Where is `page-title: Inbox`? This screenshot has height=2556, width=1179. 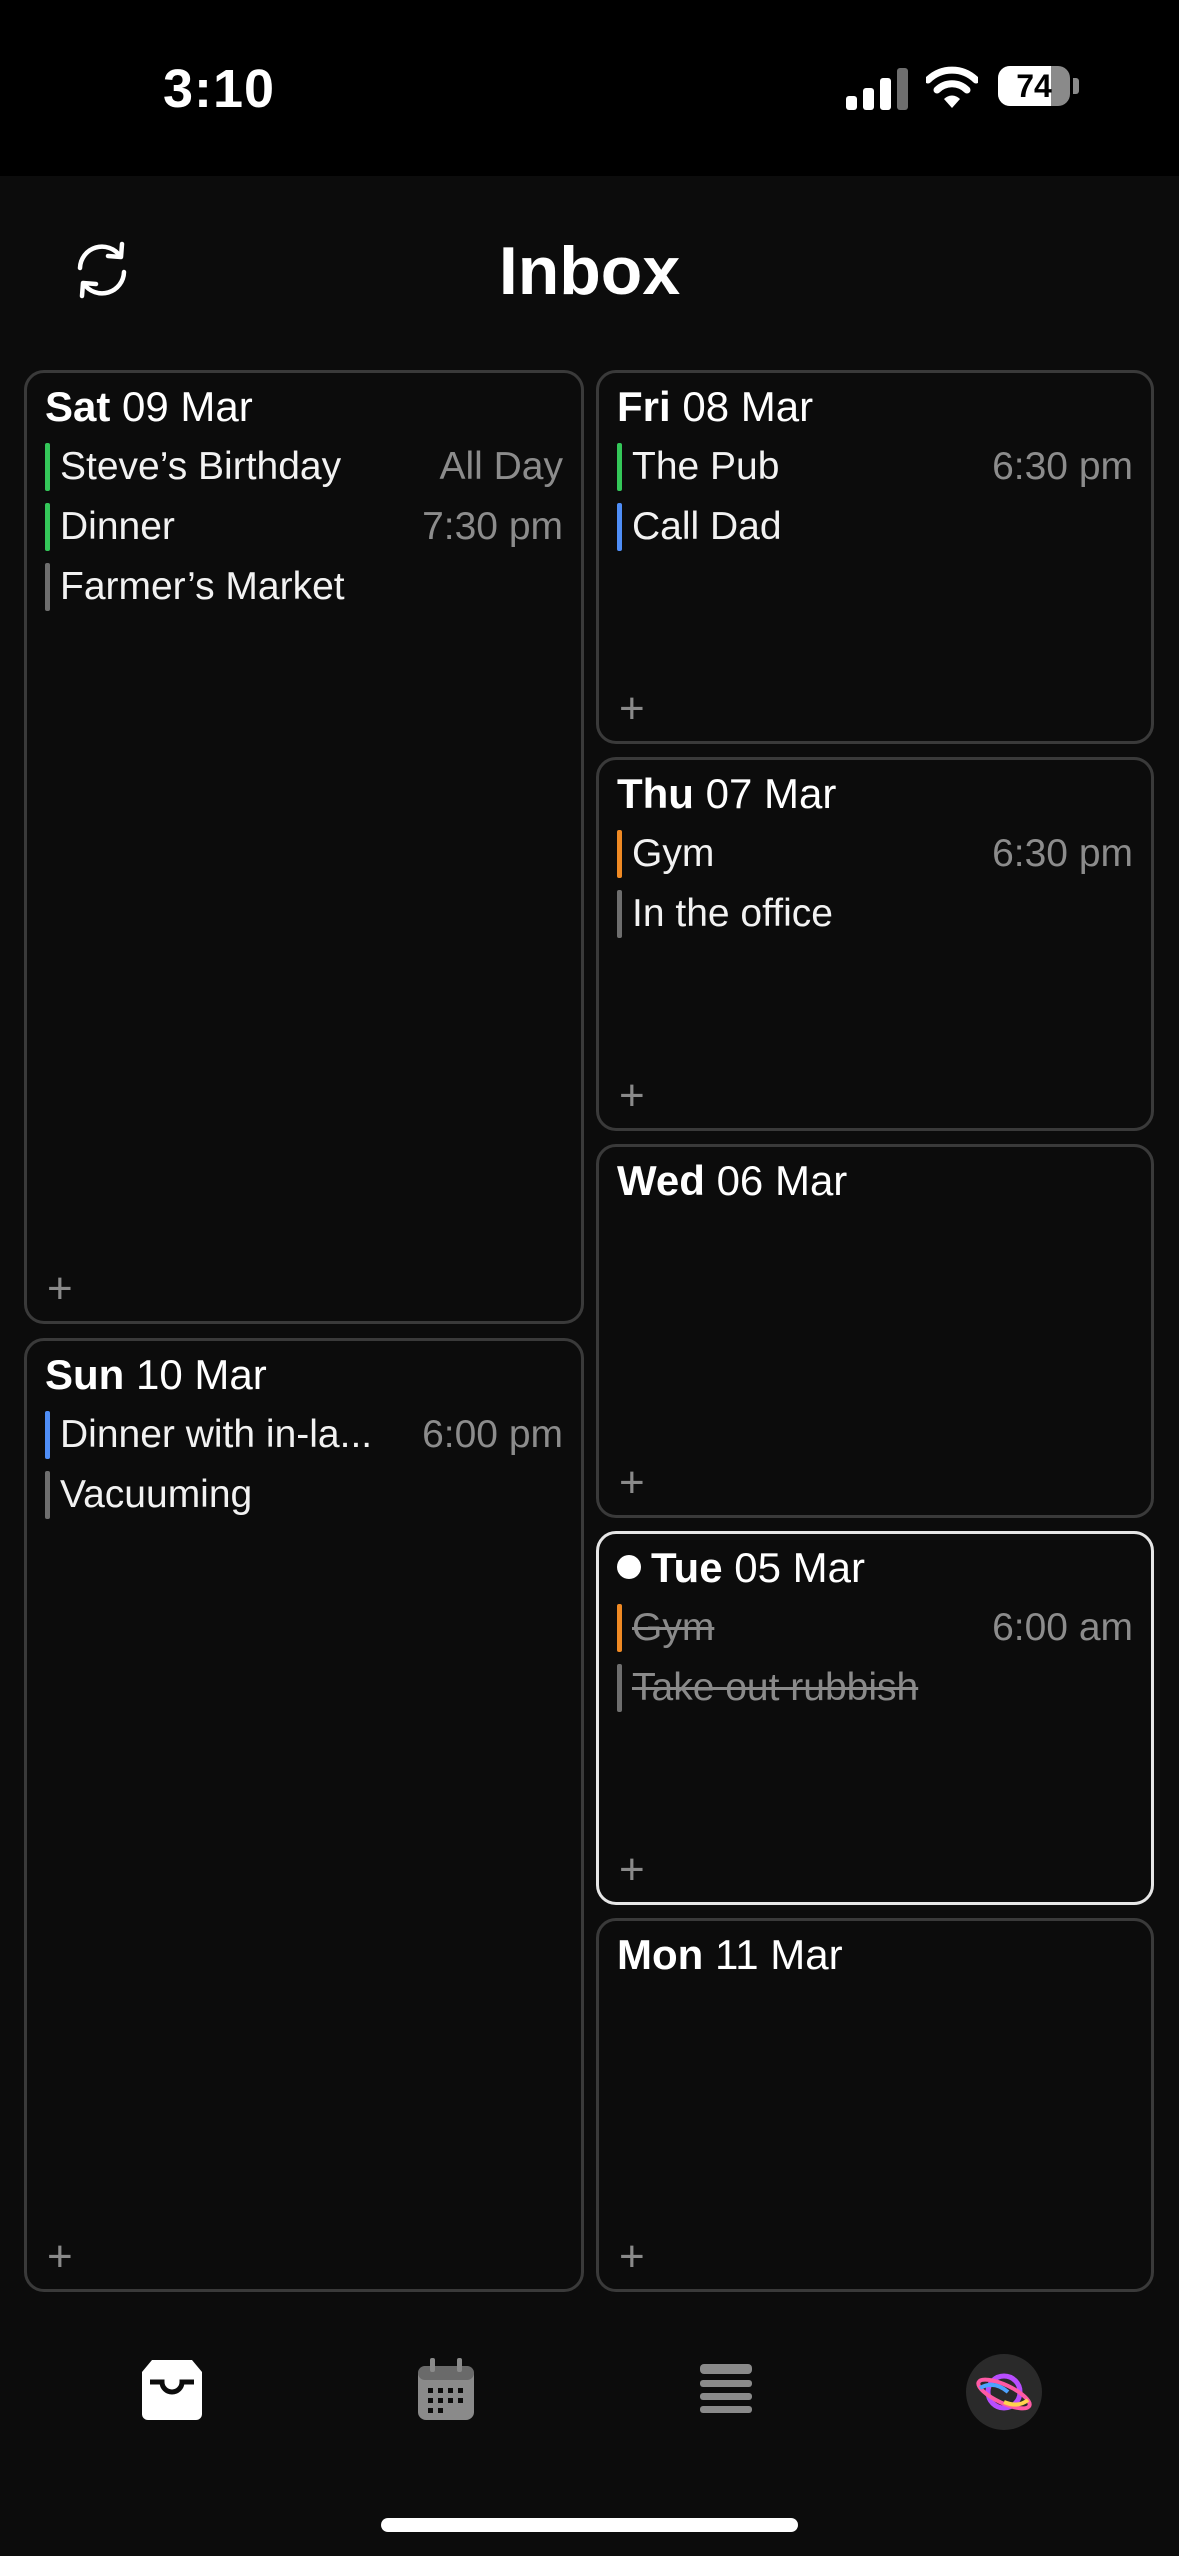 page-title: Inbox is located at coordinates (589, 271).